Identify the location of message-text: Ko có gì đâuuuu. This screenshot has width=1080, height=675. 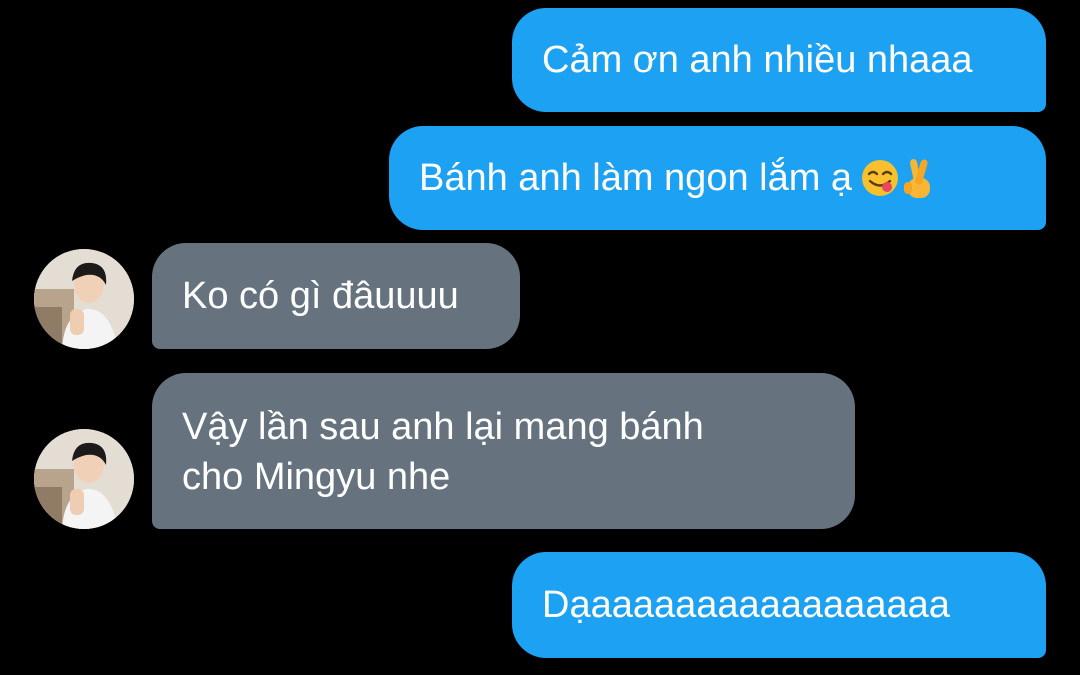
(320, 296).